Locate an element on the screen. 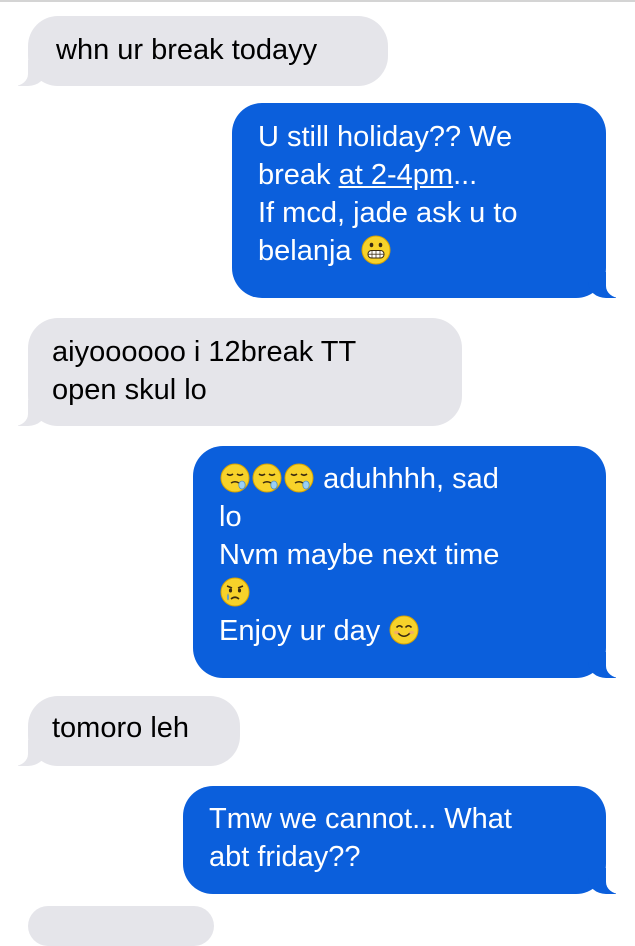 This screenshot has height=946, width=635. incoming-message-bubble: whn ur break todayy is located at coordinates (195, 51).